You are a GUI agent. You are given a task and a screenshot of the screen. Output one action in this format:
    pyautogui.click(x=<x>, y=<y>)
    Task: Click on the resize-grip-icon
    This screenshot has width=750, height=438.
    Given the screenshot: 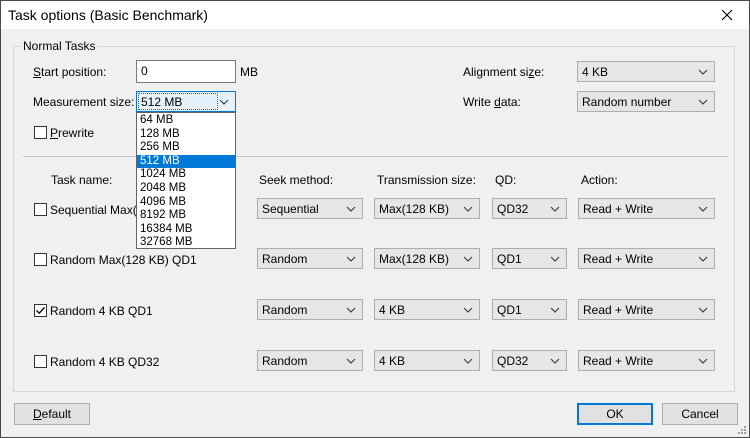 What is the action you would take?
    pyautogui.click(x=742, y=430)
    